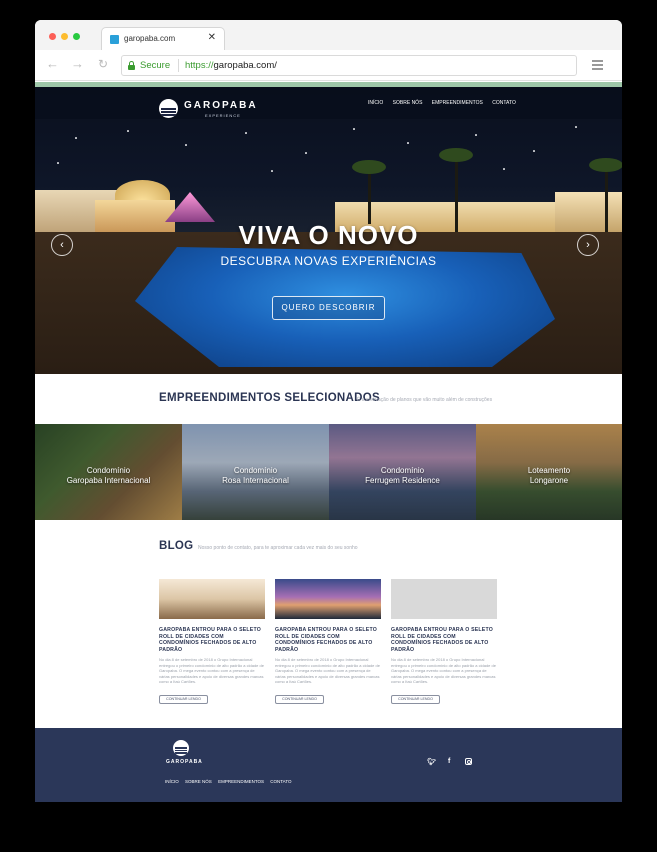 The image size is (657, 852). I want to click on maximize-window-button, so click(76, 36).